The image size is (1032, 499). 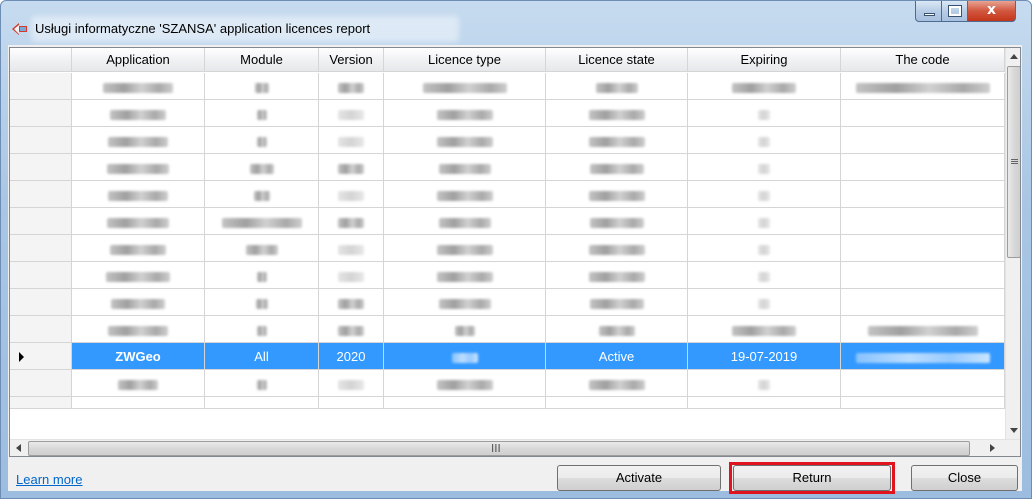 I want to click on column-header-module: Module, so click(x=262, y=60).